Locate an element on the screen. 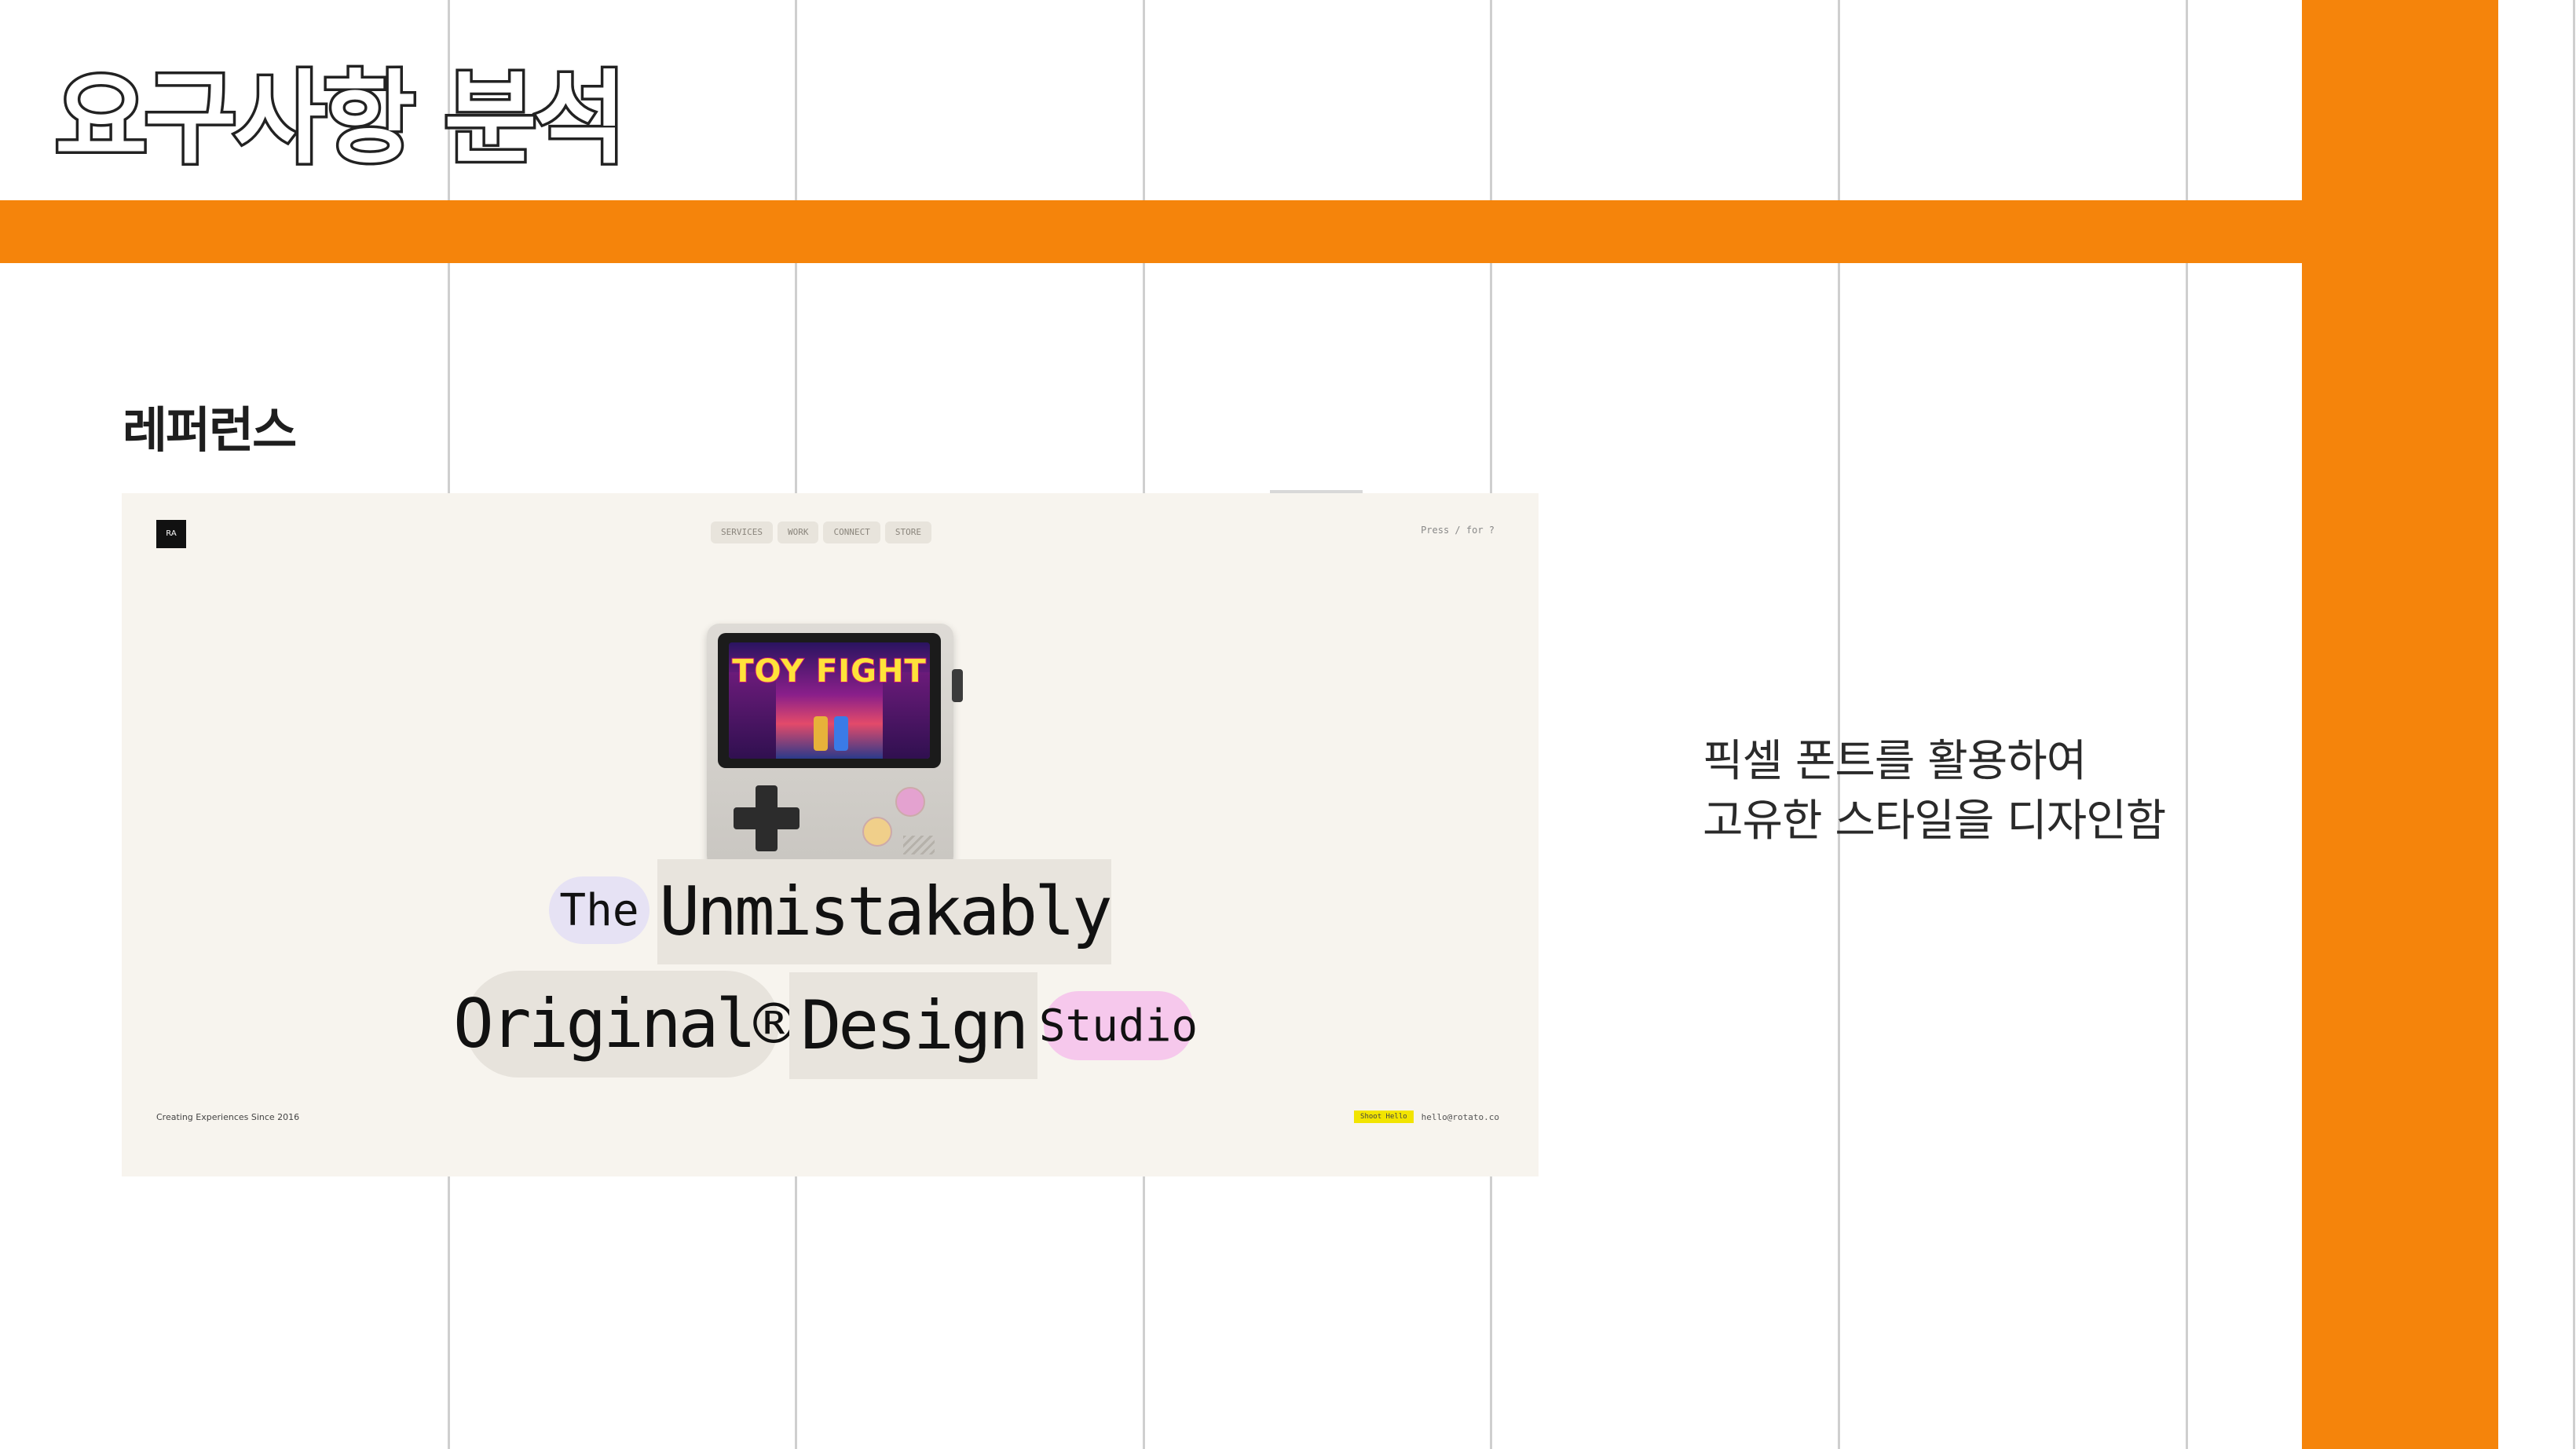 The height and width of the screenshot is (1449, 2576). slide-title: 요구사항 분석 is located at coordinates (340, 120).